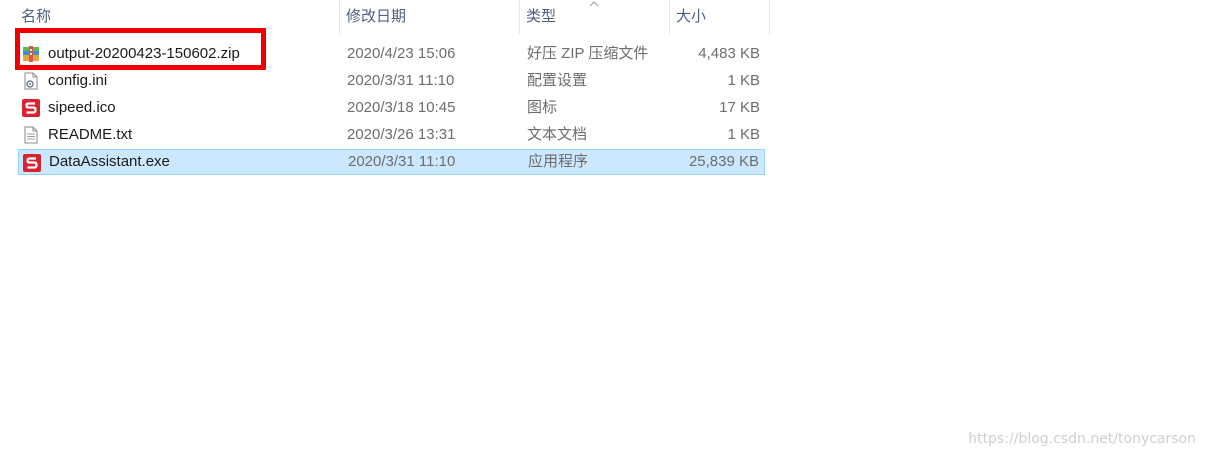  What do you see at coordinates (720, 17) in the screenshot?
I see `column-header-size: 大小` at bounding box center [720, 17].